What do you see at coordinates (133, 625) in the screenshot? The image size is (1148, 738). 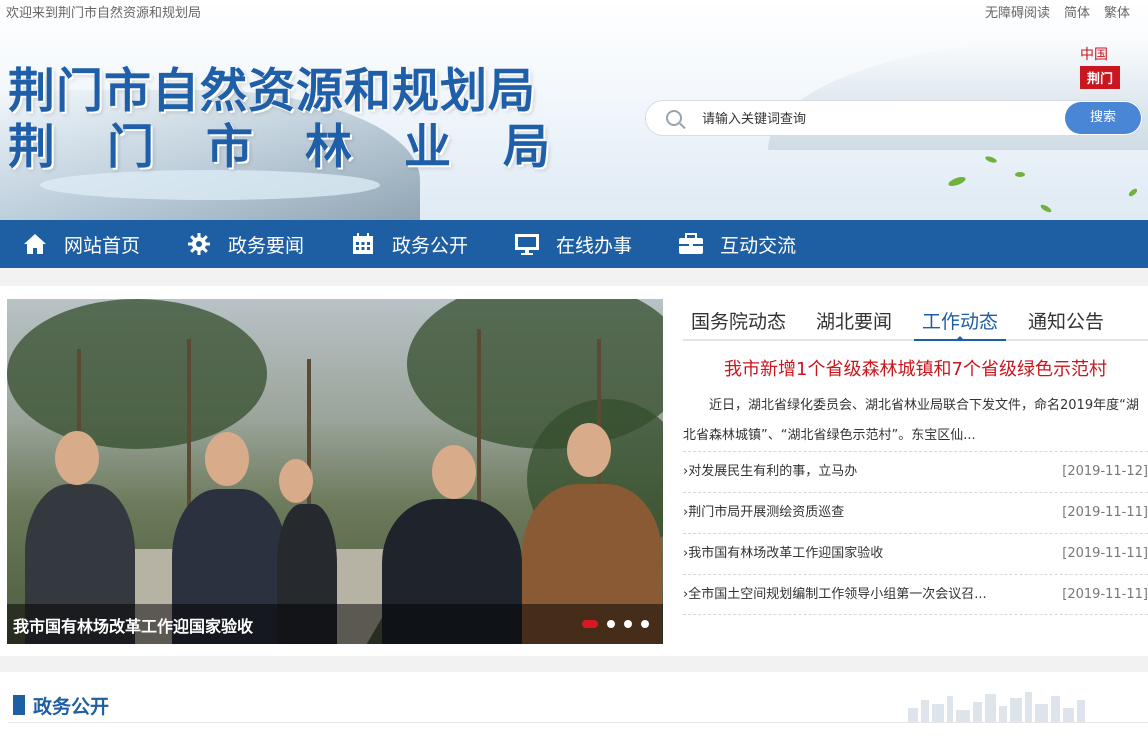 I see `slider-caption: 我市国有林场改革工作迎国家验收` at bounding box center [133, 625].